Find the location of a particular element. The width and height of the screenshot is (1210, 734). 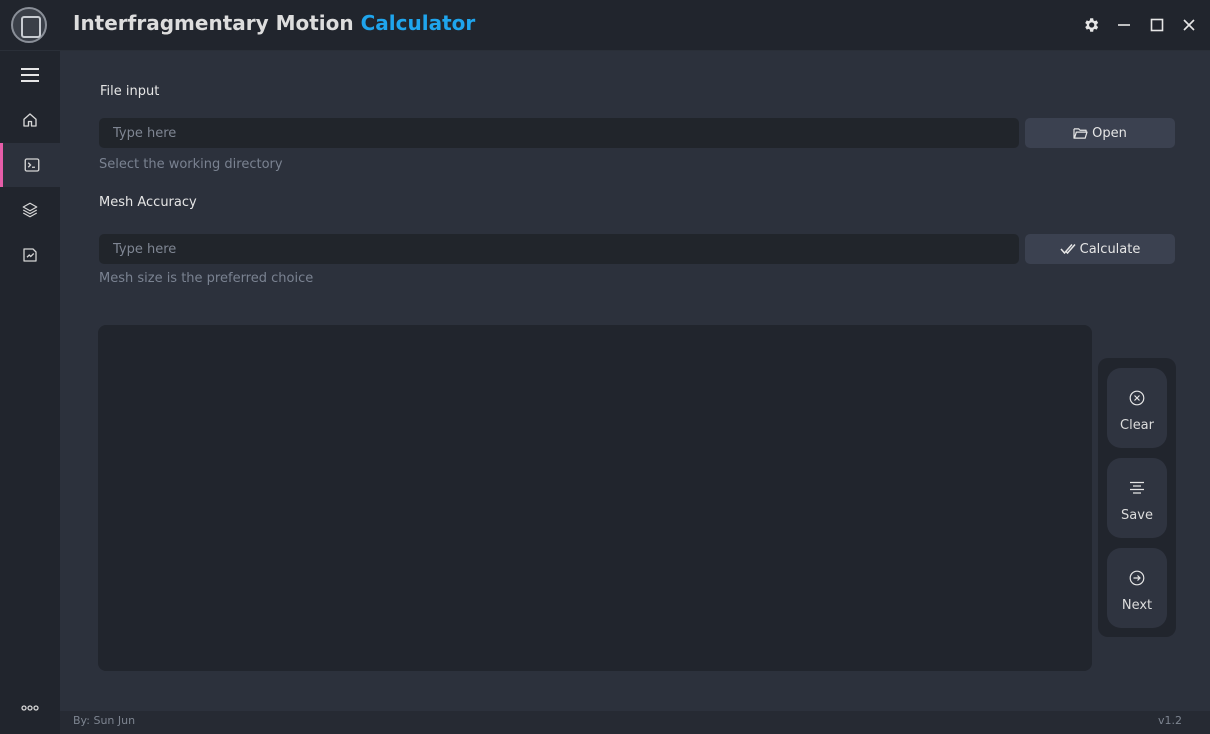

file-input-field is located at coordinates (559, 133).